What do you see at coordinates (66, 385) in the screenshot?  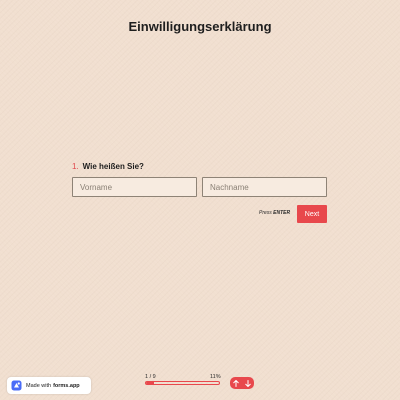 I see `brand-name: forms.app` at bounding box center [66, 385].